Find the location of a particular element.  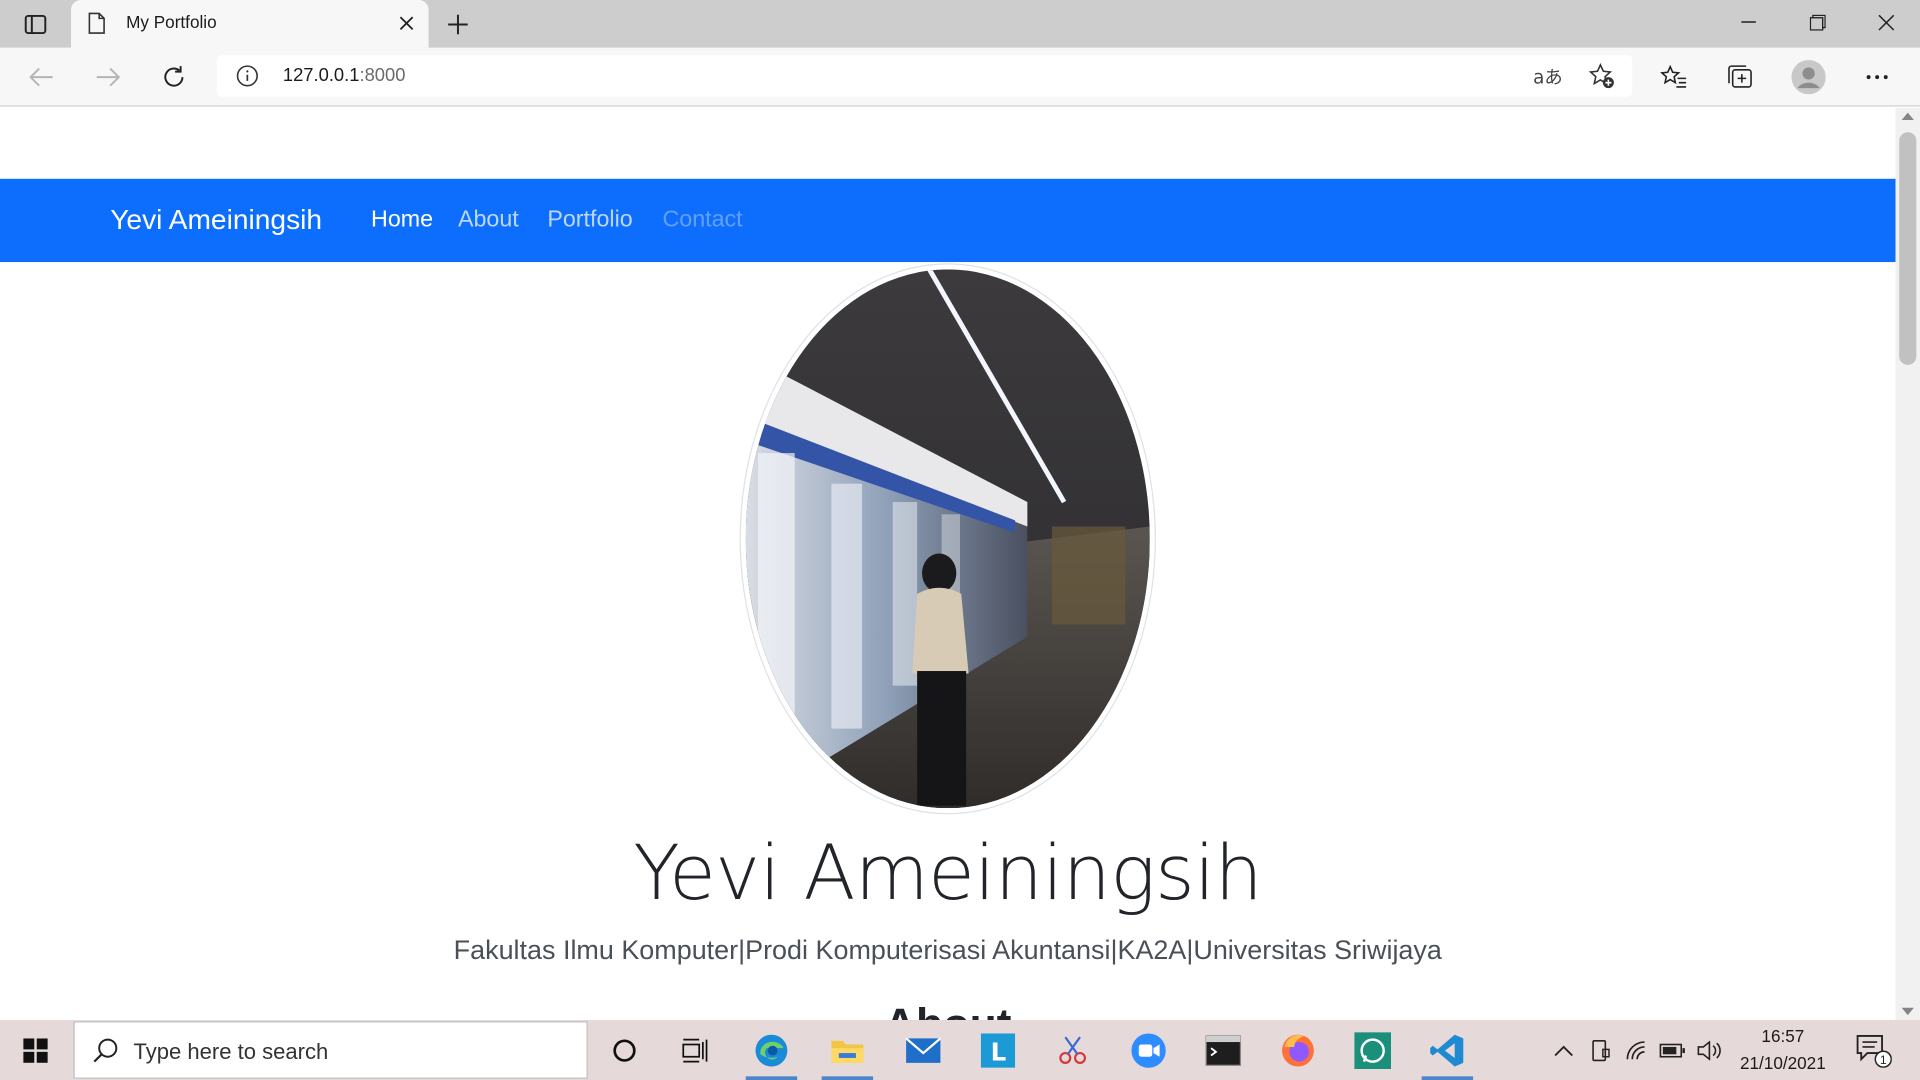

tray-wifi-button is located at coordinates (1638, 1050).